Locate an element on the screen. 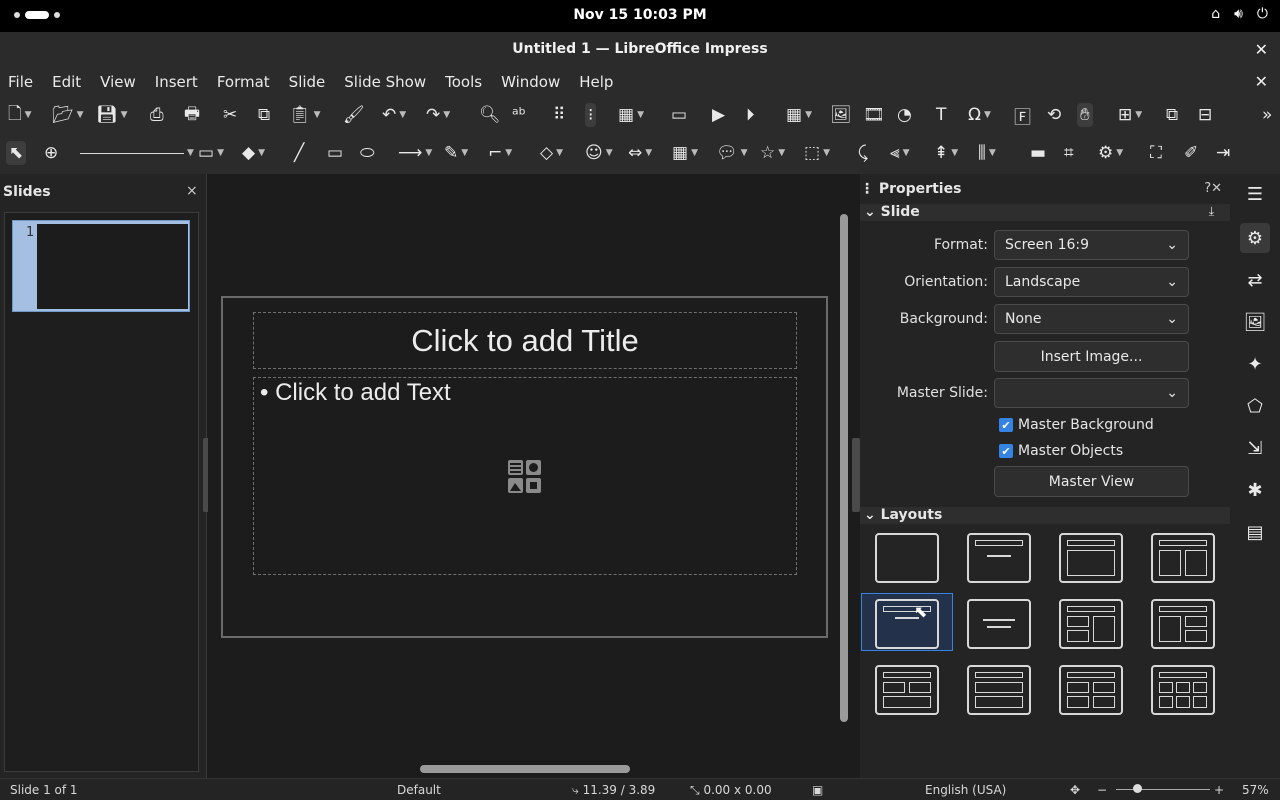  filter-icon: ⚙ ▼ is located at coordinates (1110, 153).